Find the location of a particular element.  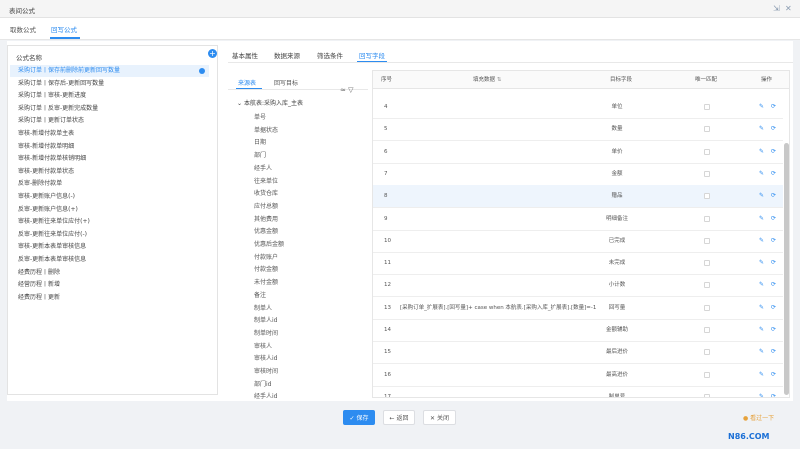

tree-node: 经手人 is located at coordinates (263, 167).